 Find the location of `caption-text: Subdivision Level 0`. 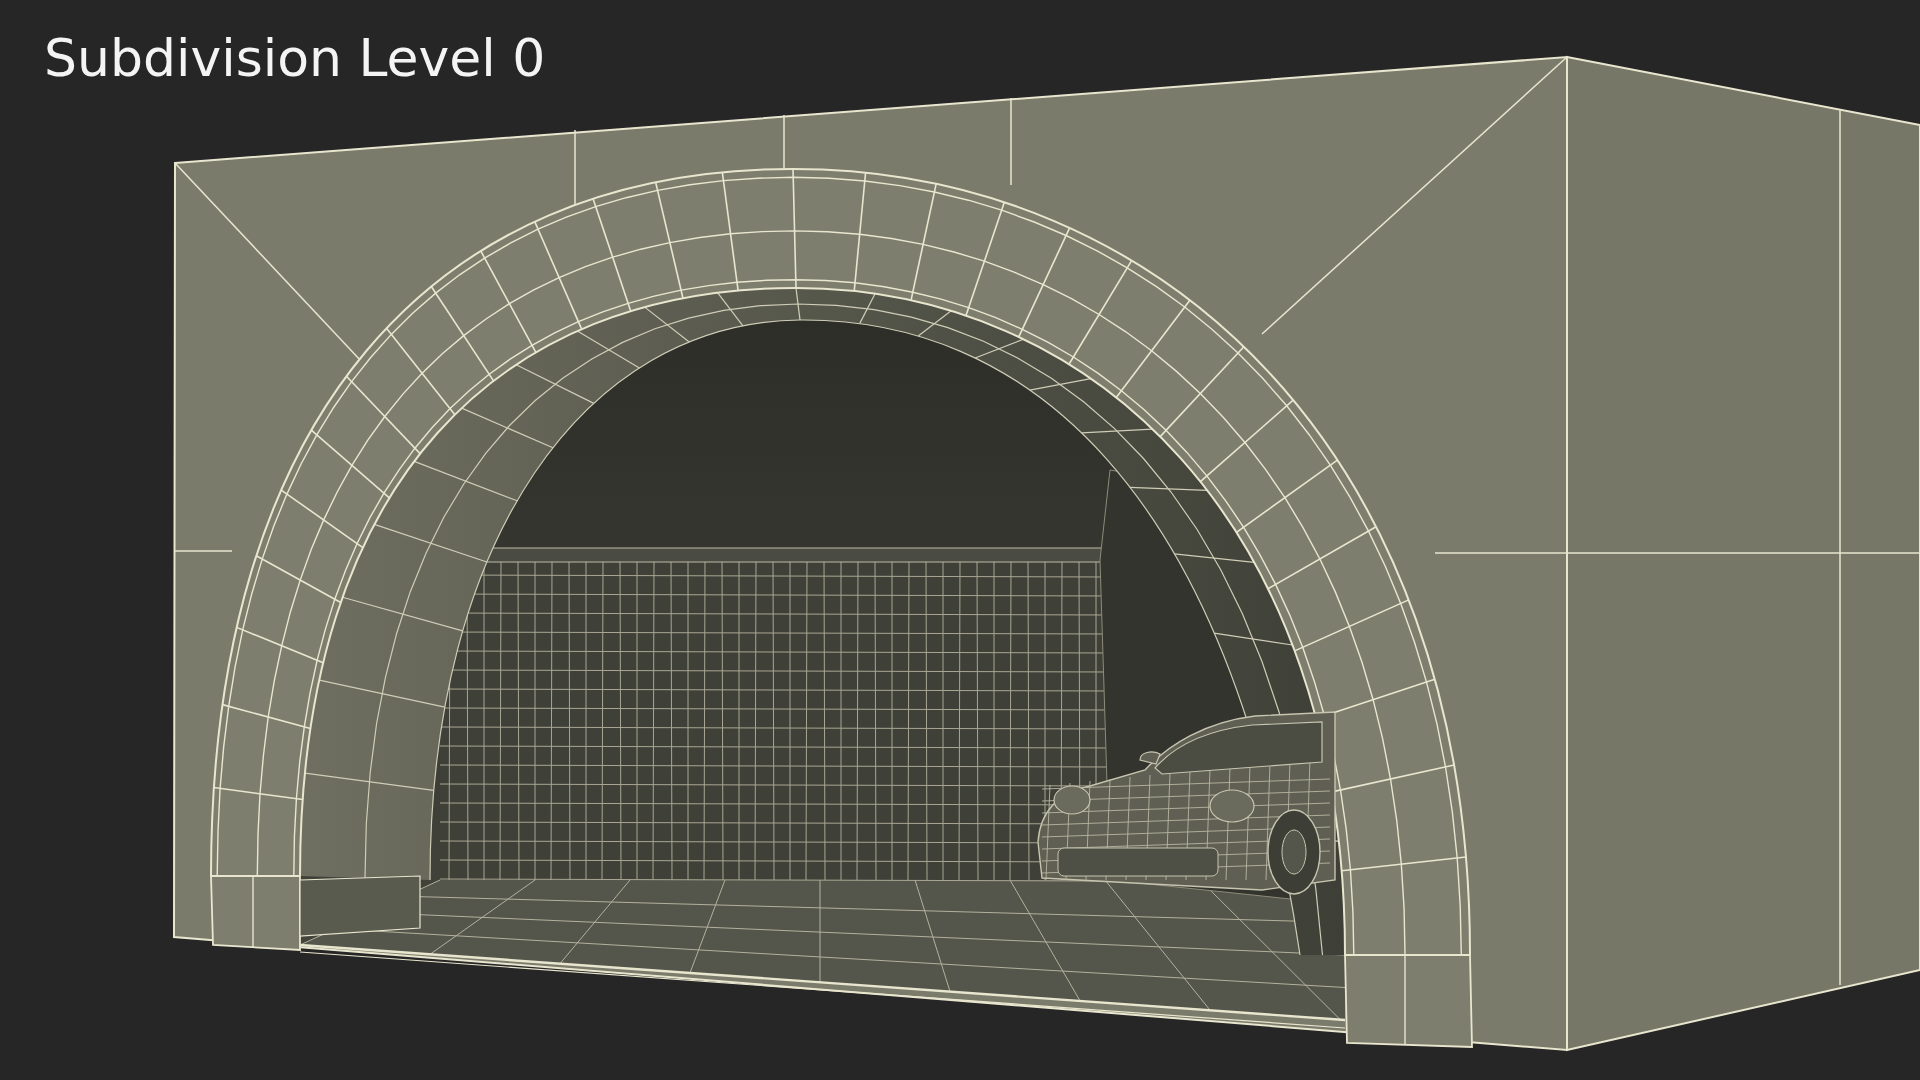

caption-text: Subdivision Level 0 is located at coordinates (295, 58).